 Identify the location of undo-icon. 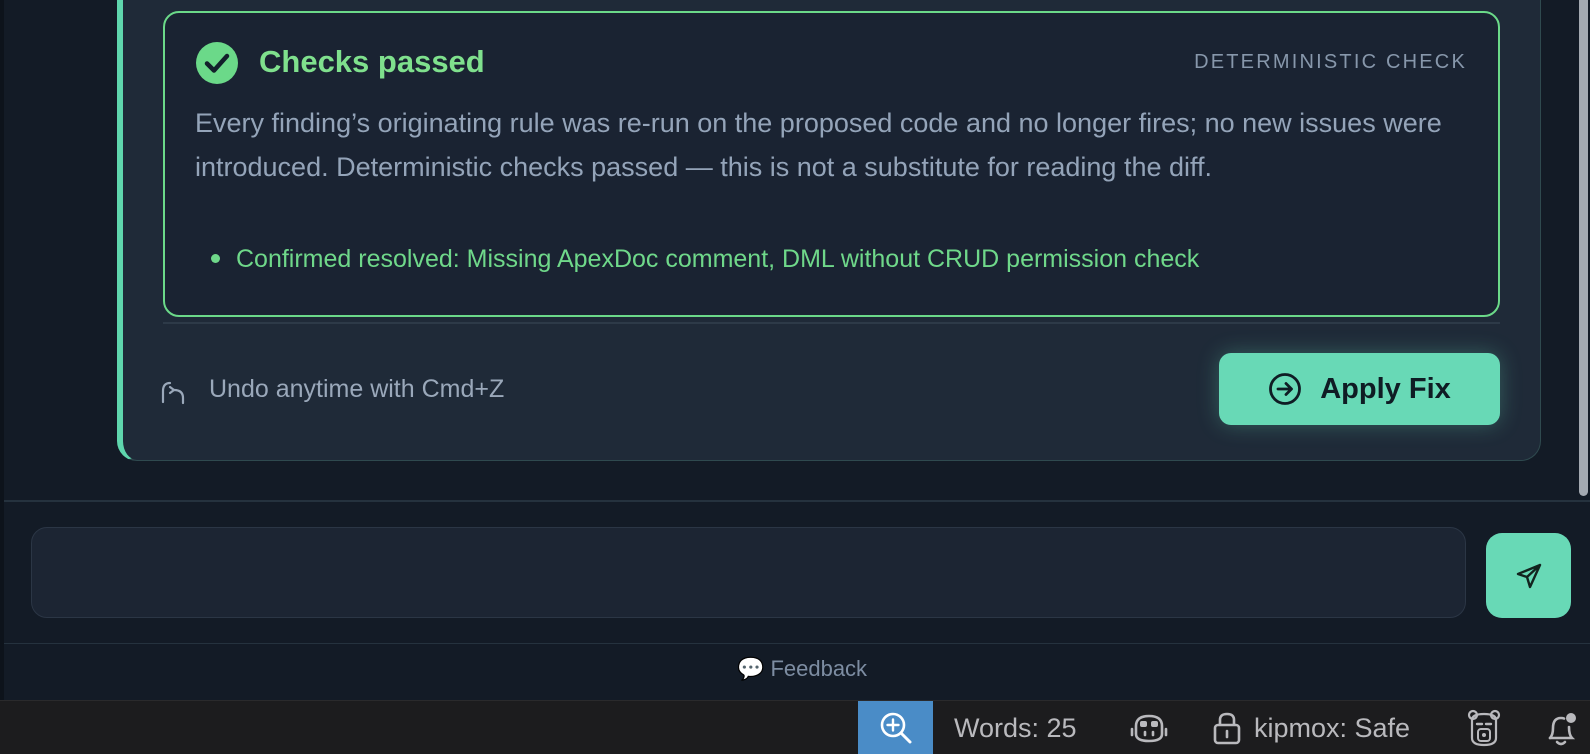
(173, 393).